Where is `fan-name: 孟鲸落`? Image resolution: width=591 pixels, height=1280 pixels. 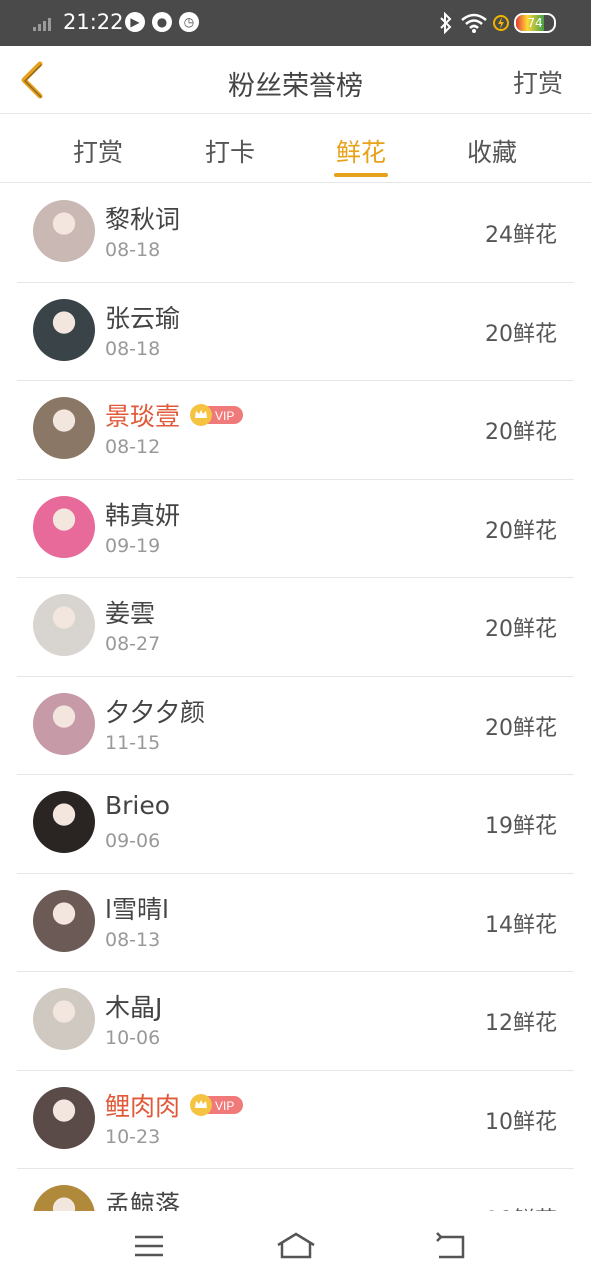
fan-name: 孟鲸落 is located at coordinates (142, 1198).